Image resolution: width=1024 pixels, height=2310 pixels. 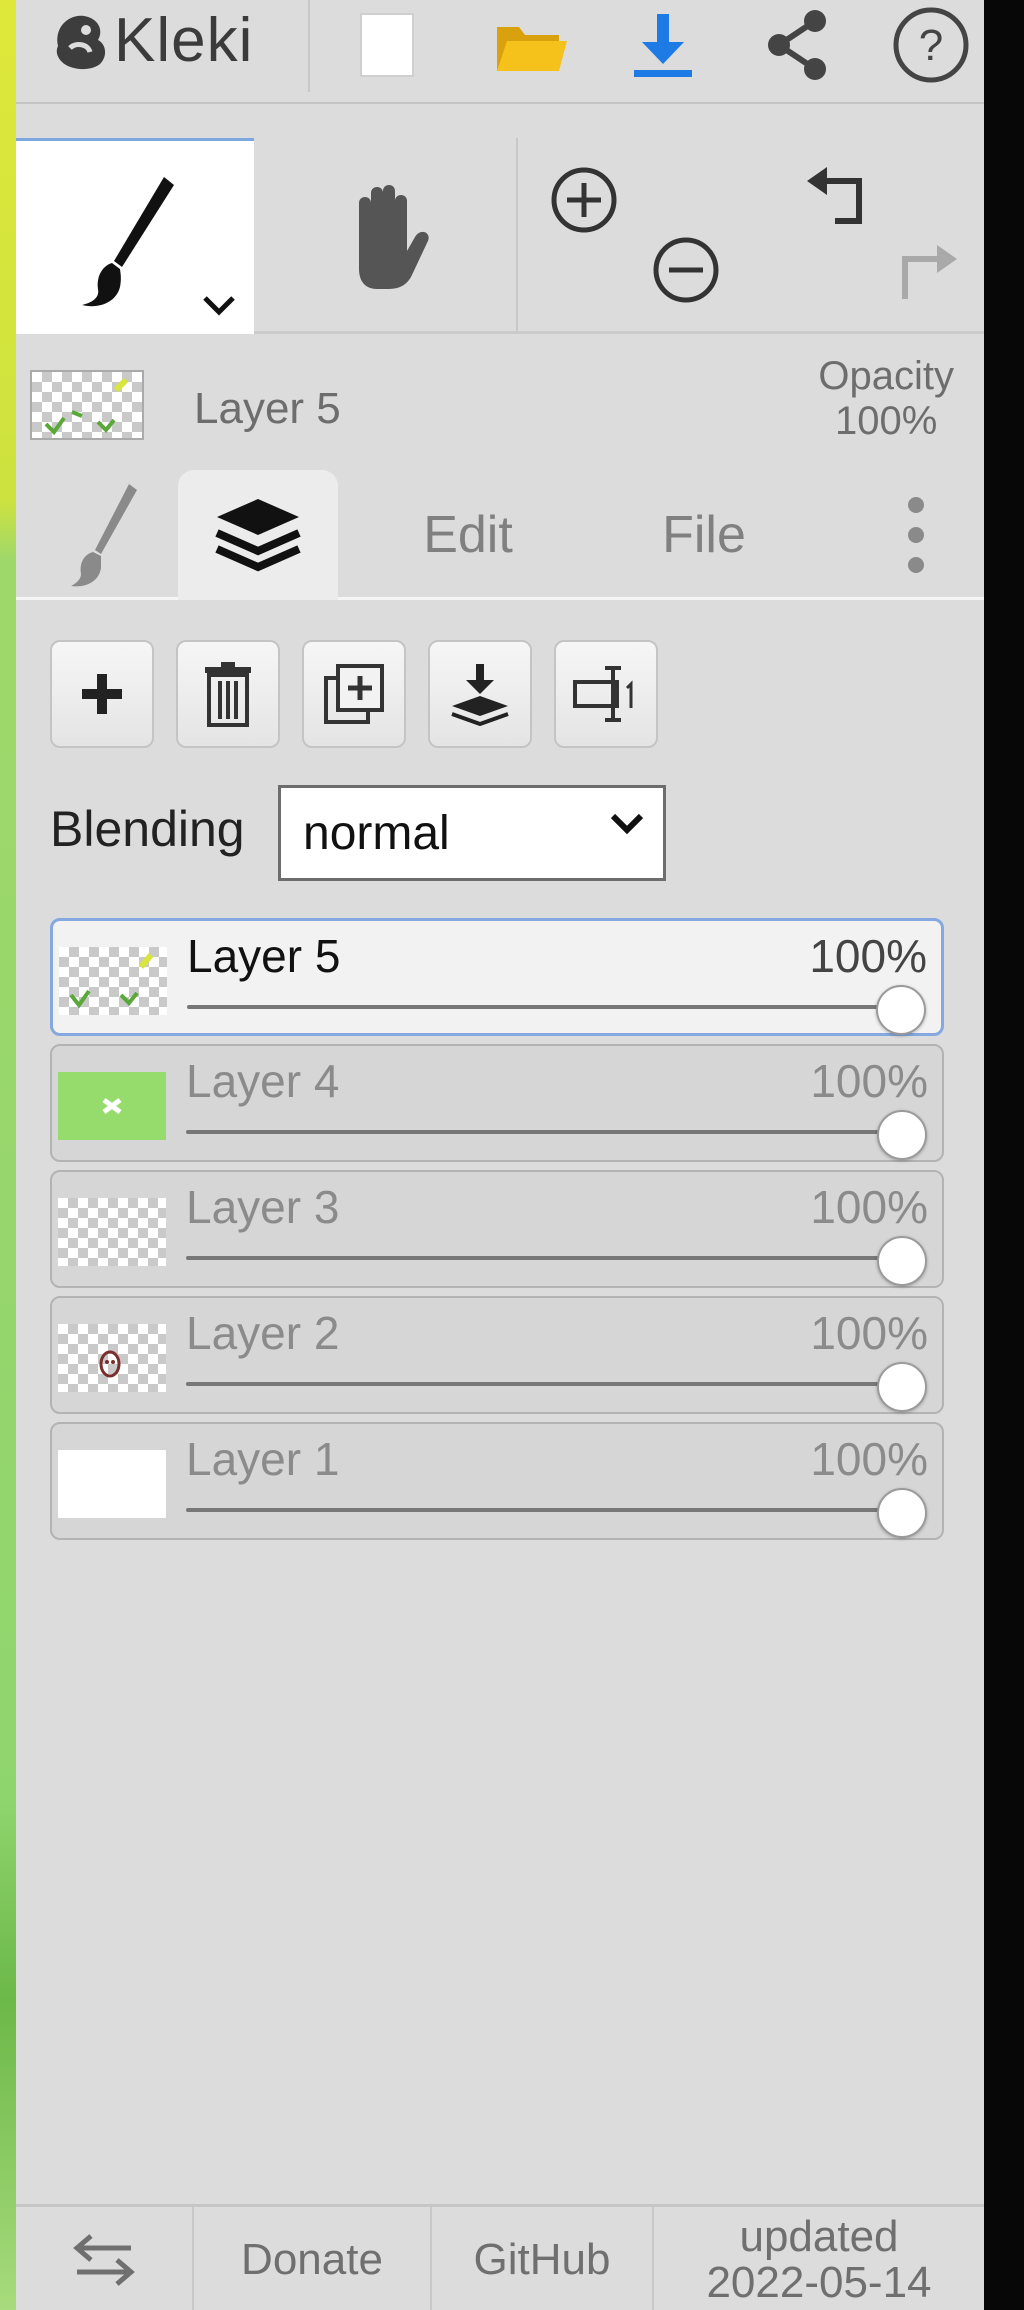 I want to click on zoom-out-icon, so click(x=686, y=270).